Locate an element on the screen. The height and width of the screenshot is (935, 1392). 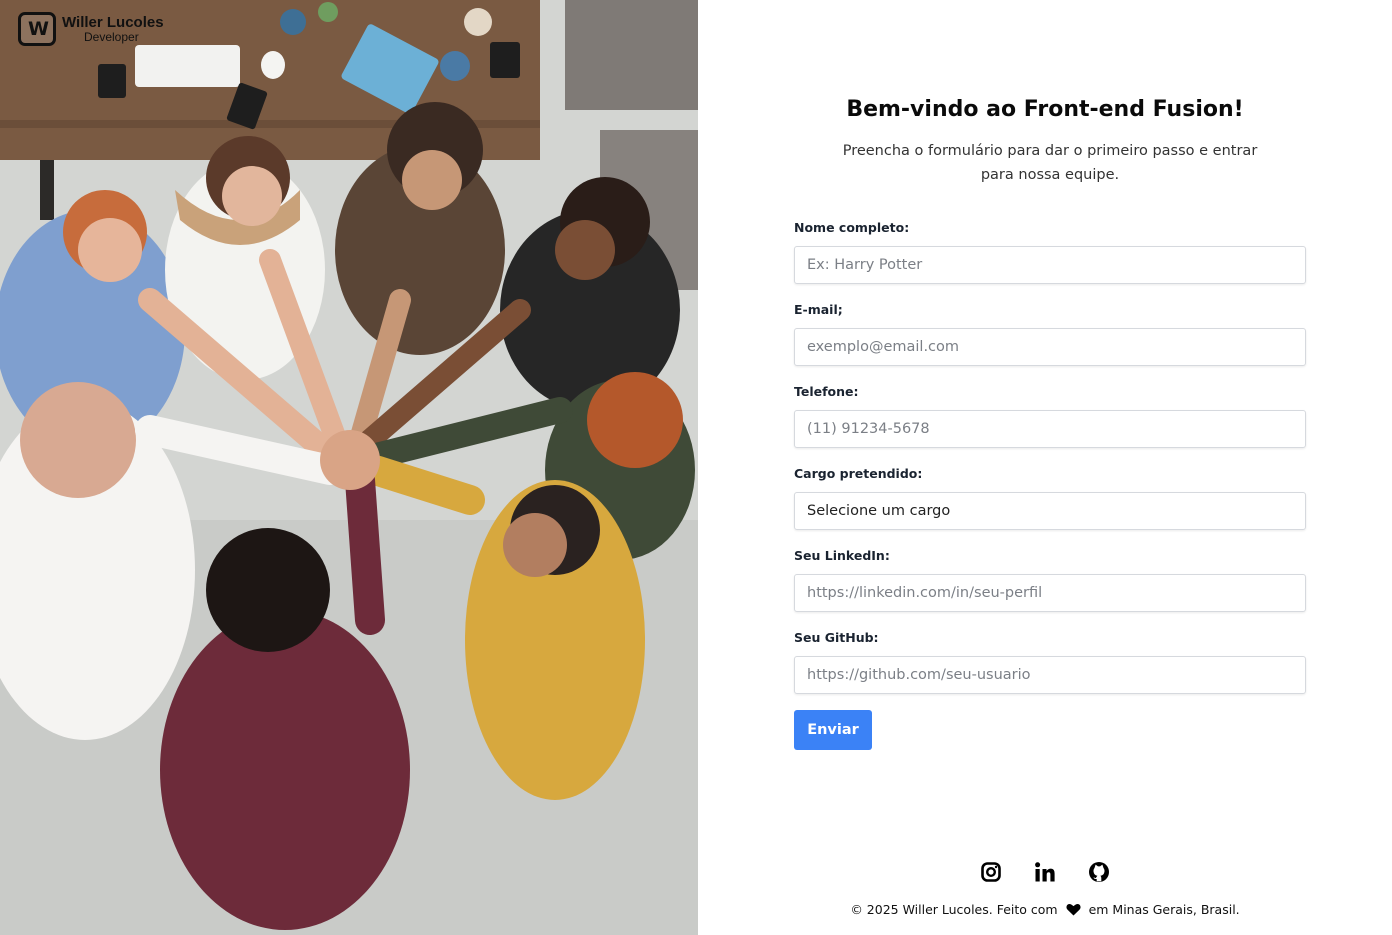
field-name: Nome completo: is located at coordinates (1050, 259).